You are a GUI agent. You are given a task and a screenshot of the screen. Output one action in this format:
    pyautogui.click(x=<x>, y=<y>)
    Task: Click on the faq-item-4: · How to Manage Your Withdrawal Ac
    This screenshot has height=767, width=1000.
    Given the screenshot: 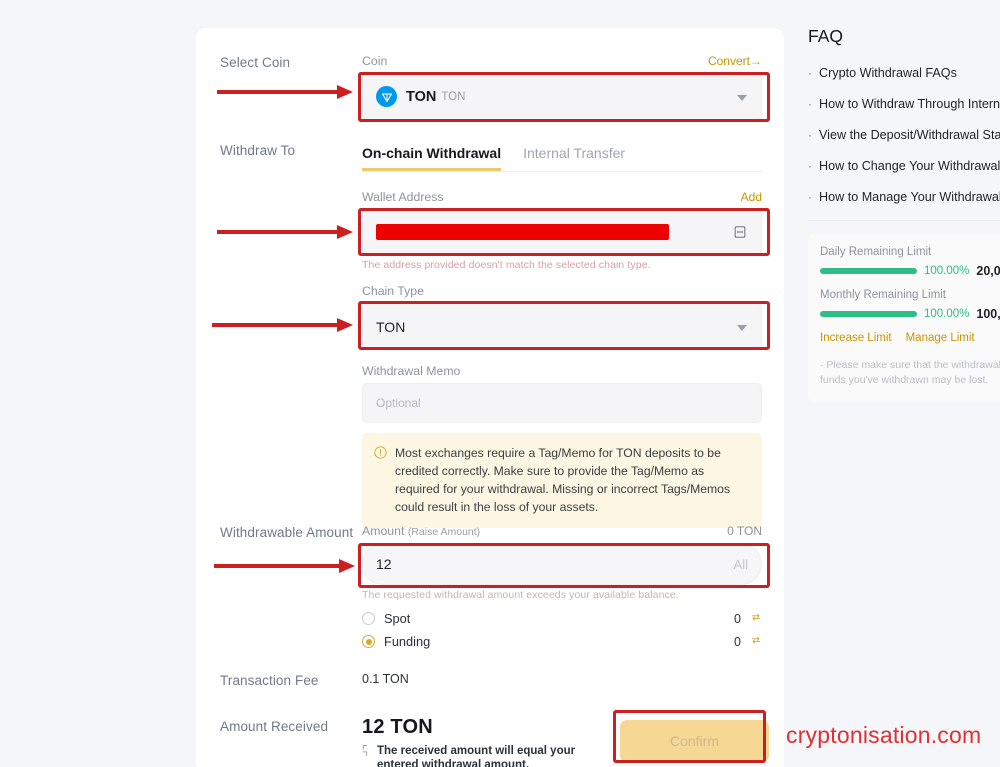 What is the action you would take?
    pyautogui.click(x=904, y=197)
    